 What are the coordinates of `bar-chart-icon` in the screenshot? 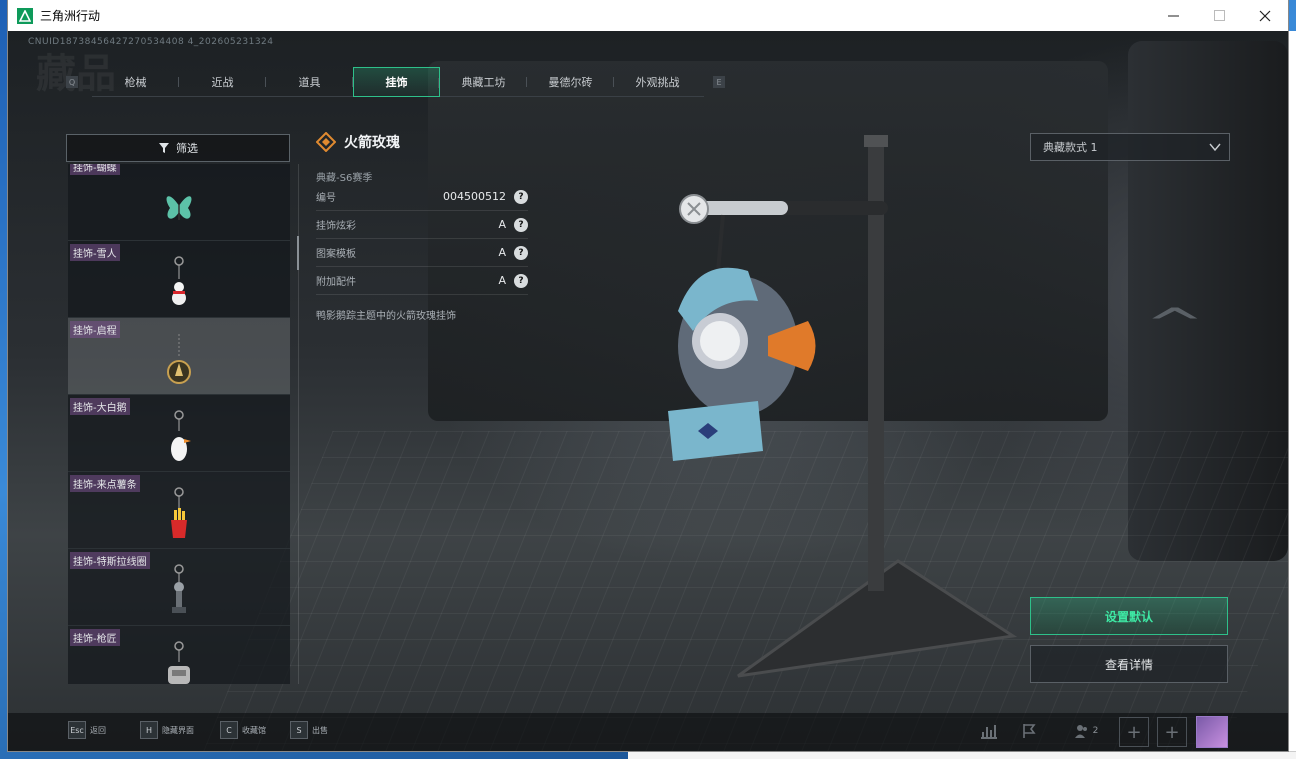 It's located at (989, 732).